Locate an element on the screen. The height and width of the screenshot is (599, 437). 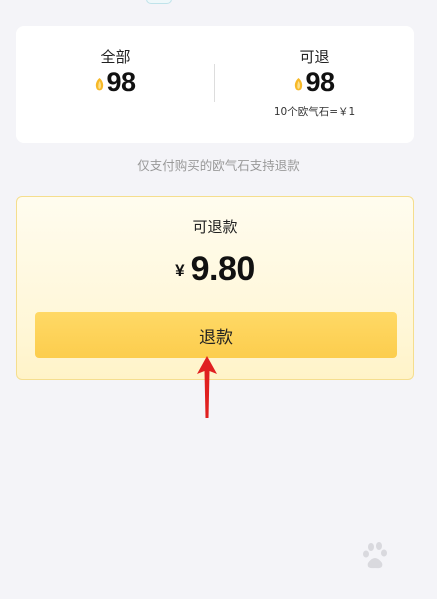
currency-symbol: ¥ is located at coordinates (180, 270).